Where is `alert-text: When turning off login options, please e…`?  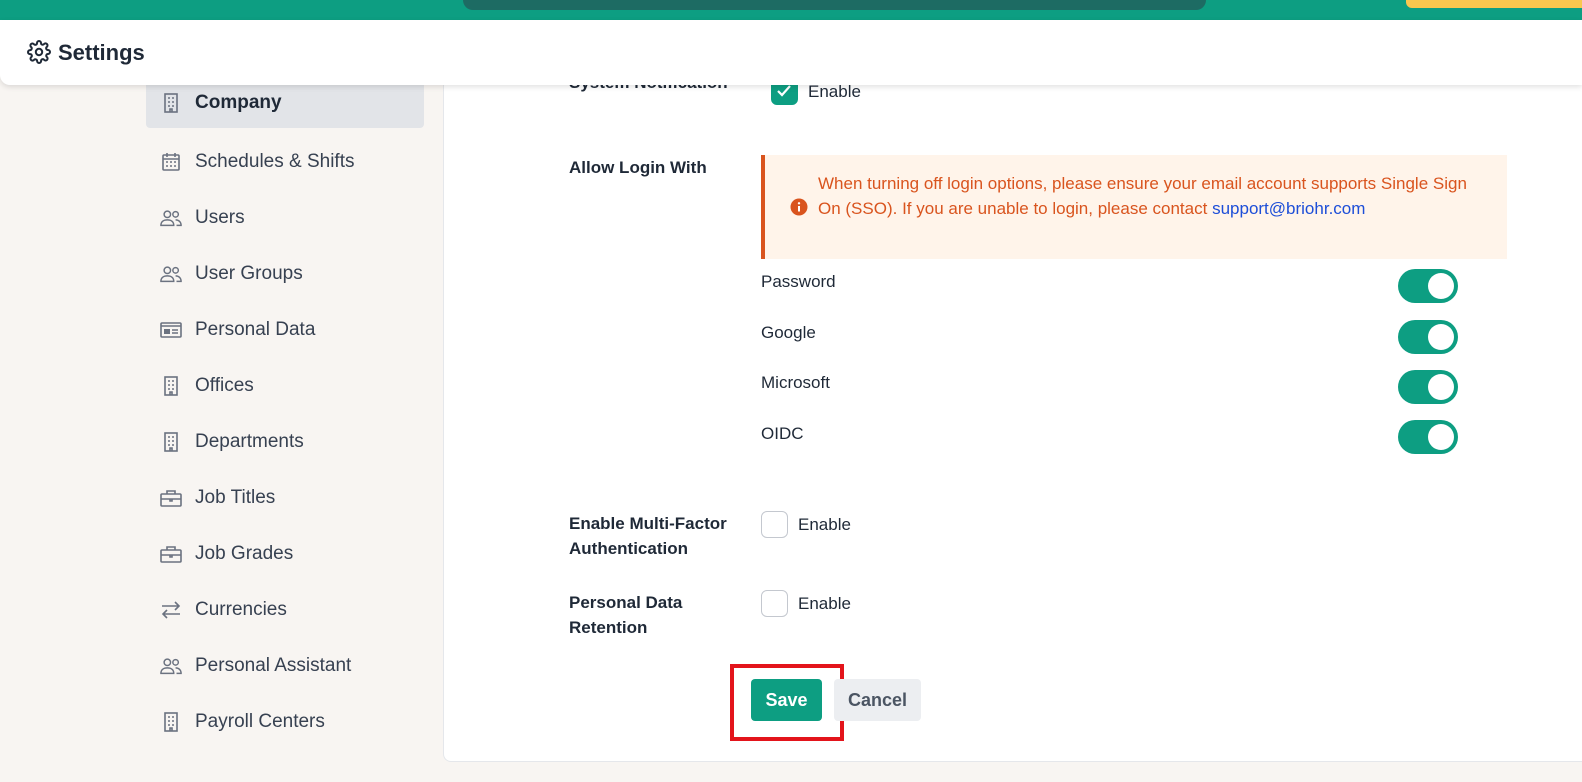
alert-text: When turning off login options, please e… is located at coordinates (1142, 196).